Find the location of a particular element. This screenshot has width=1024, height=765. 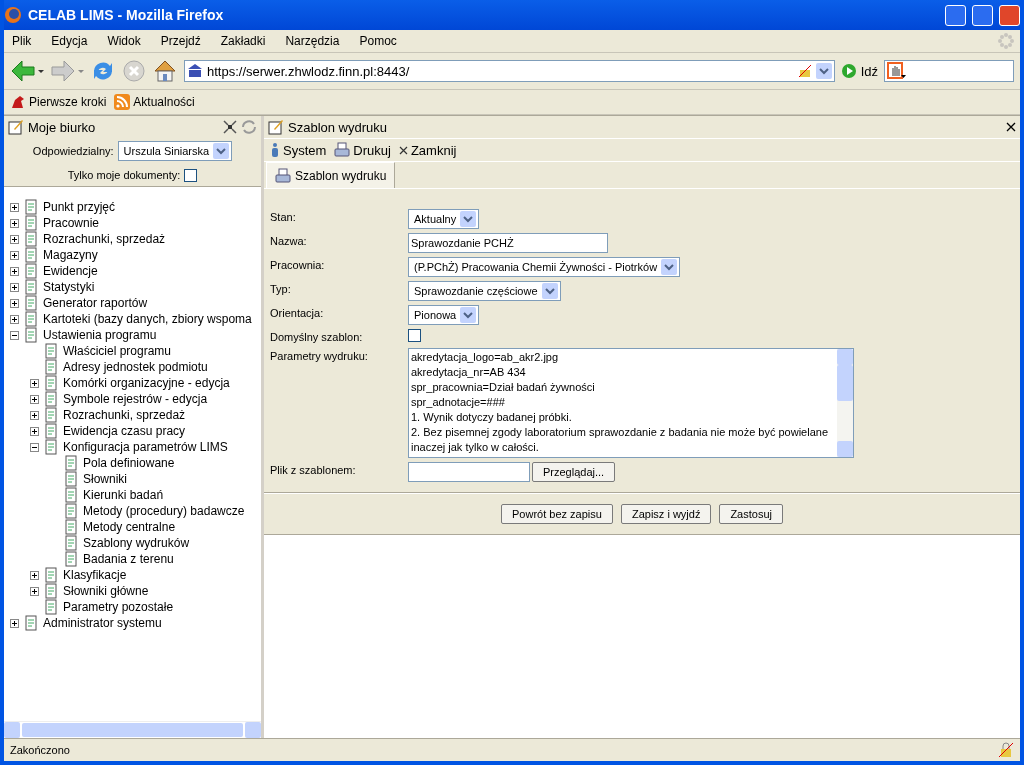

tree-item: Administrator systemu is located at coordinates (102, 623).